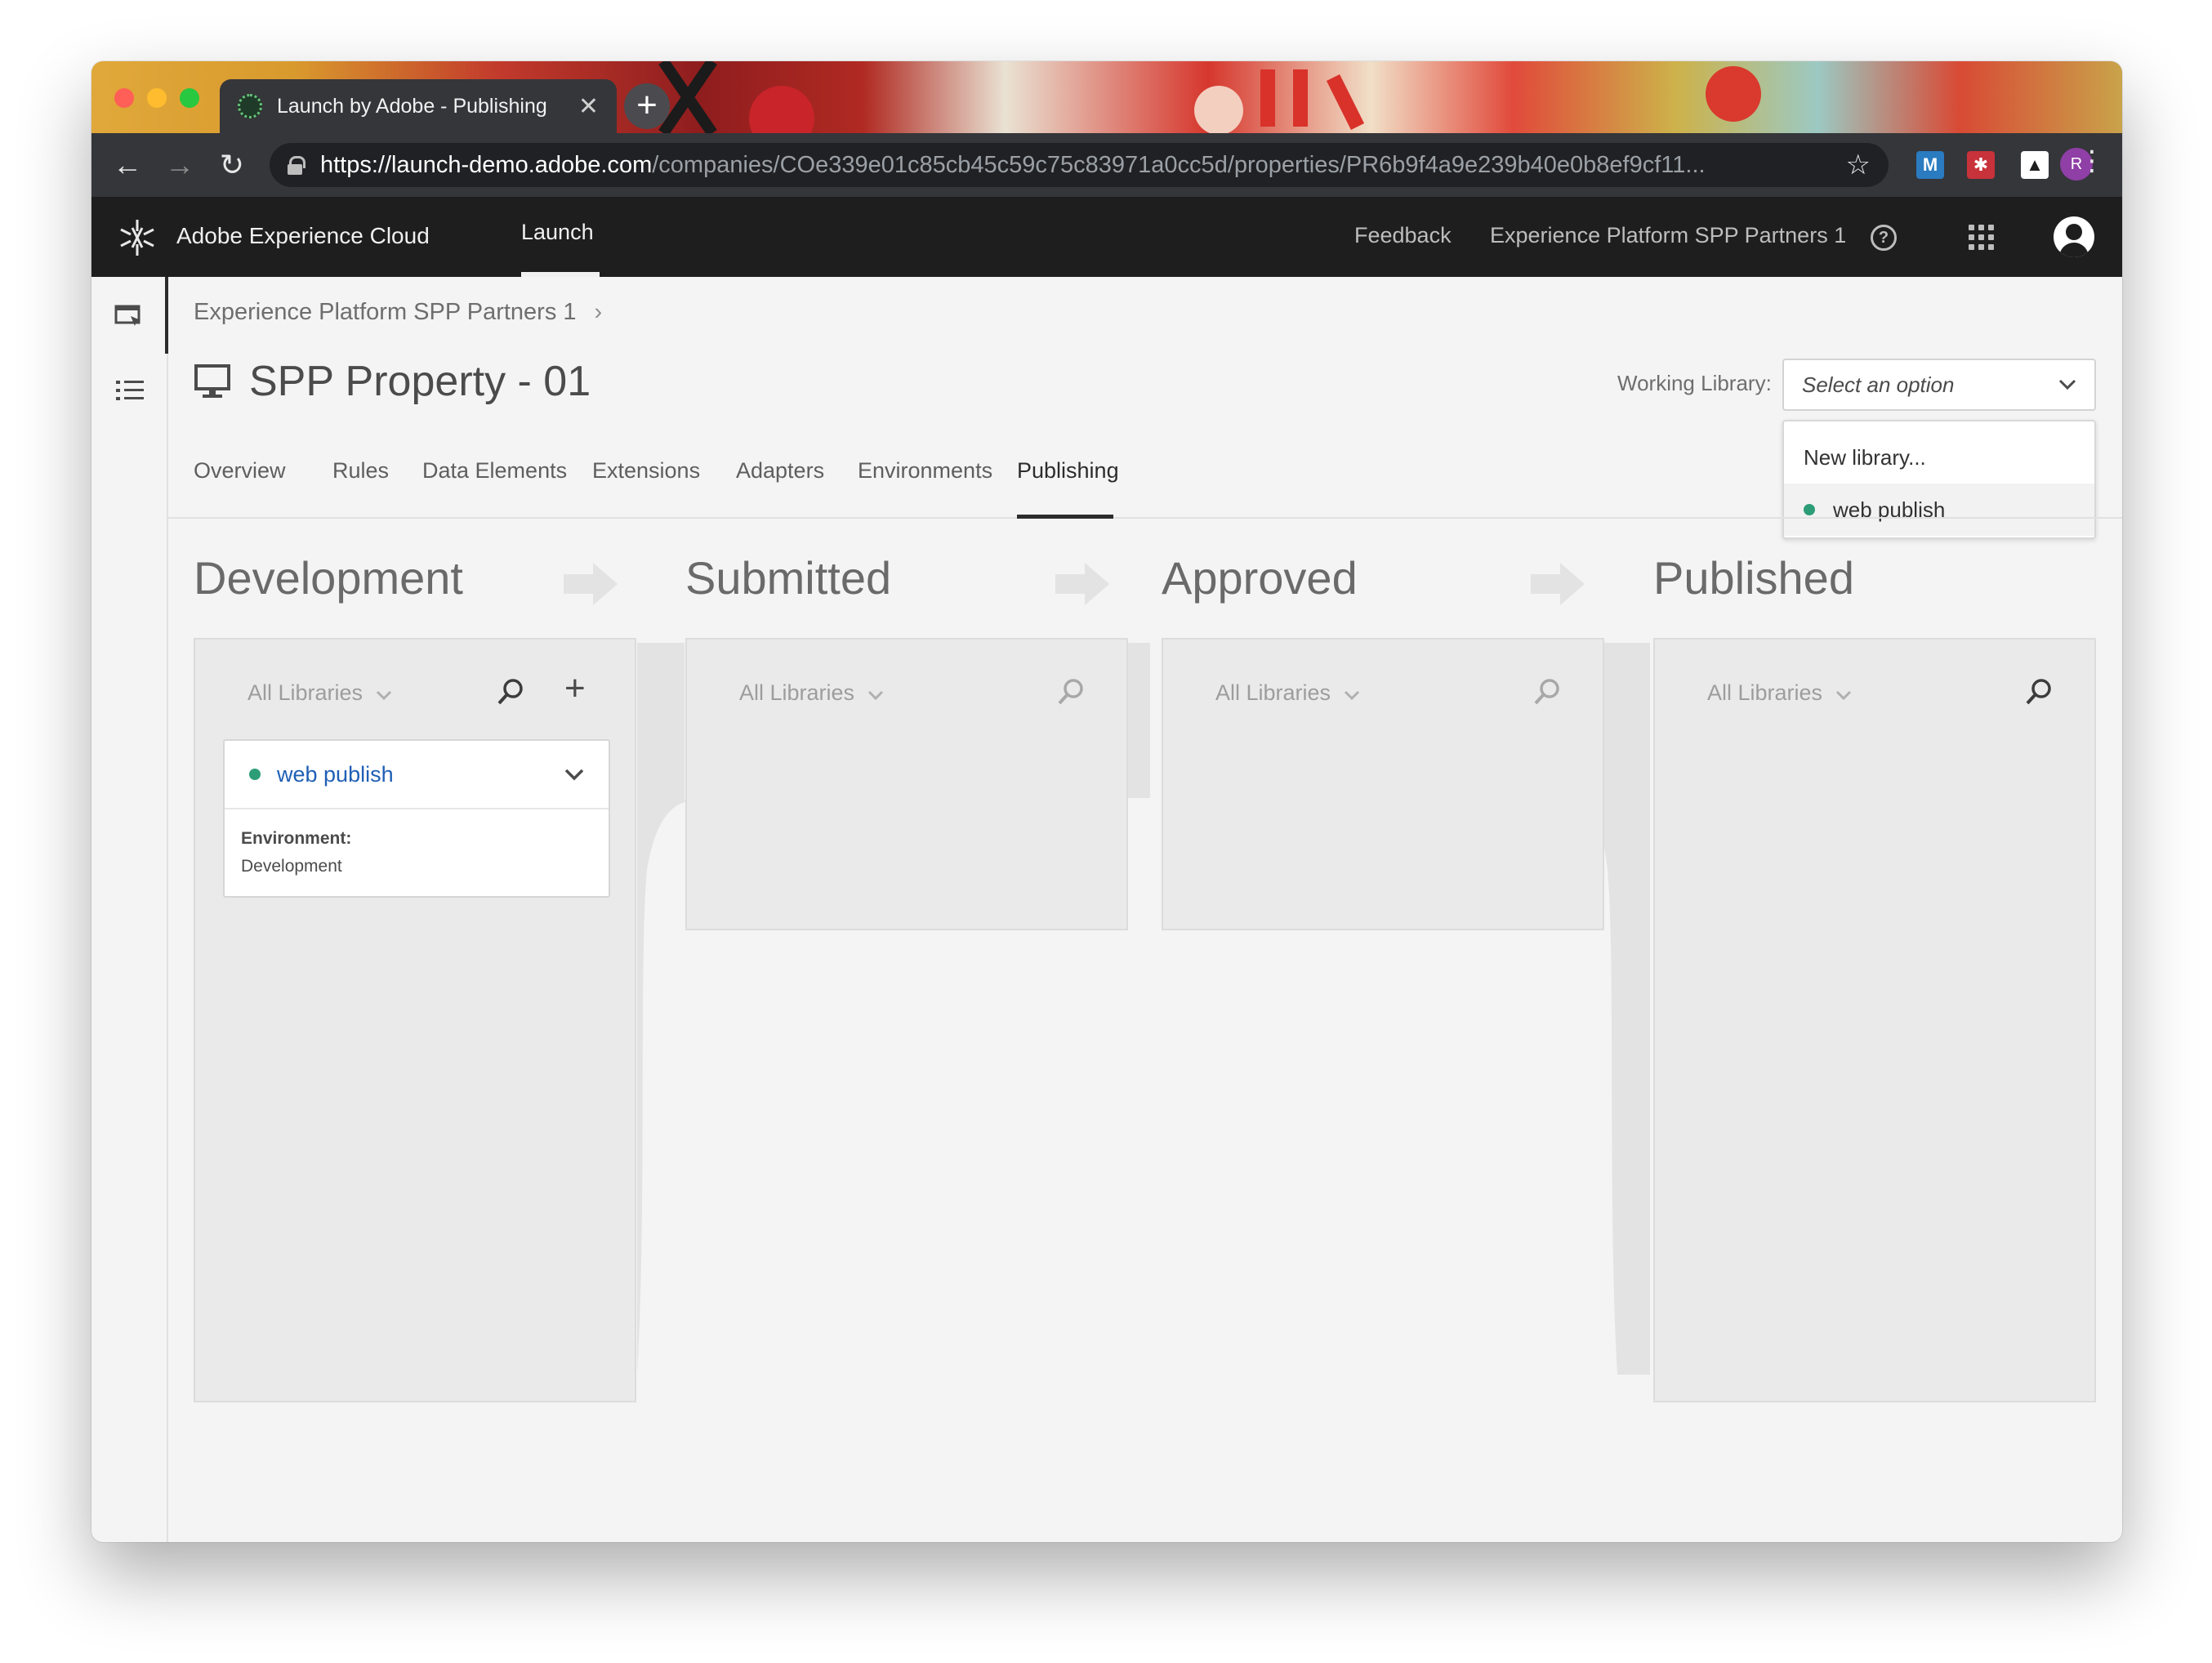  What do you see at coordinates (129, 316) in the screenshot?
I see `property-icon` at bounding box center [129, 316].